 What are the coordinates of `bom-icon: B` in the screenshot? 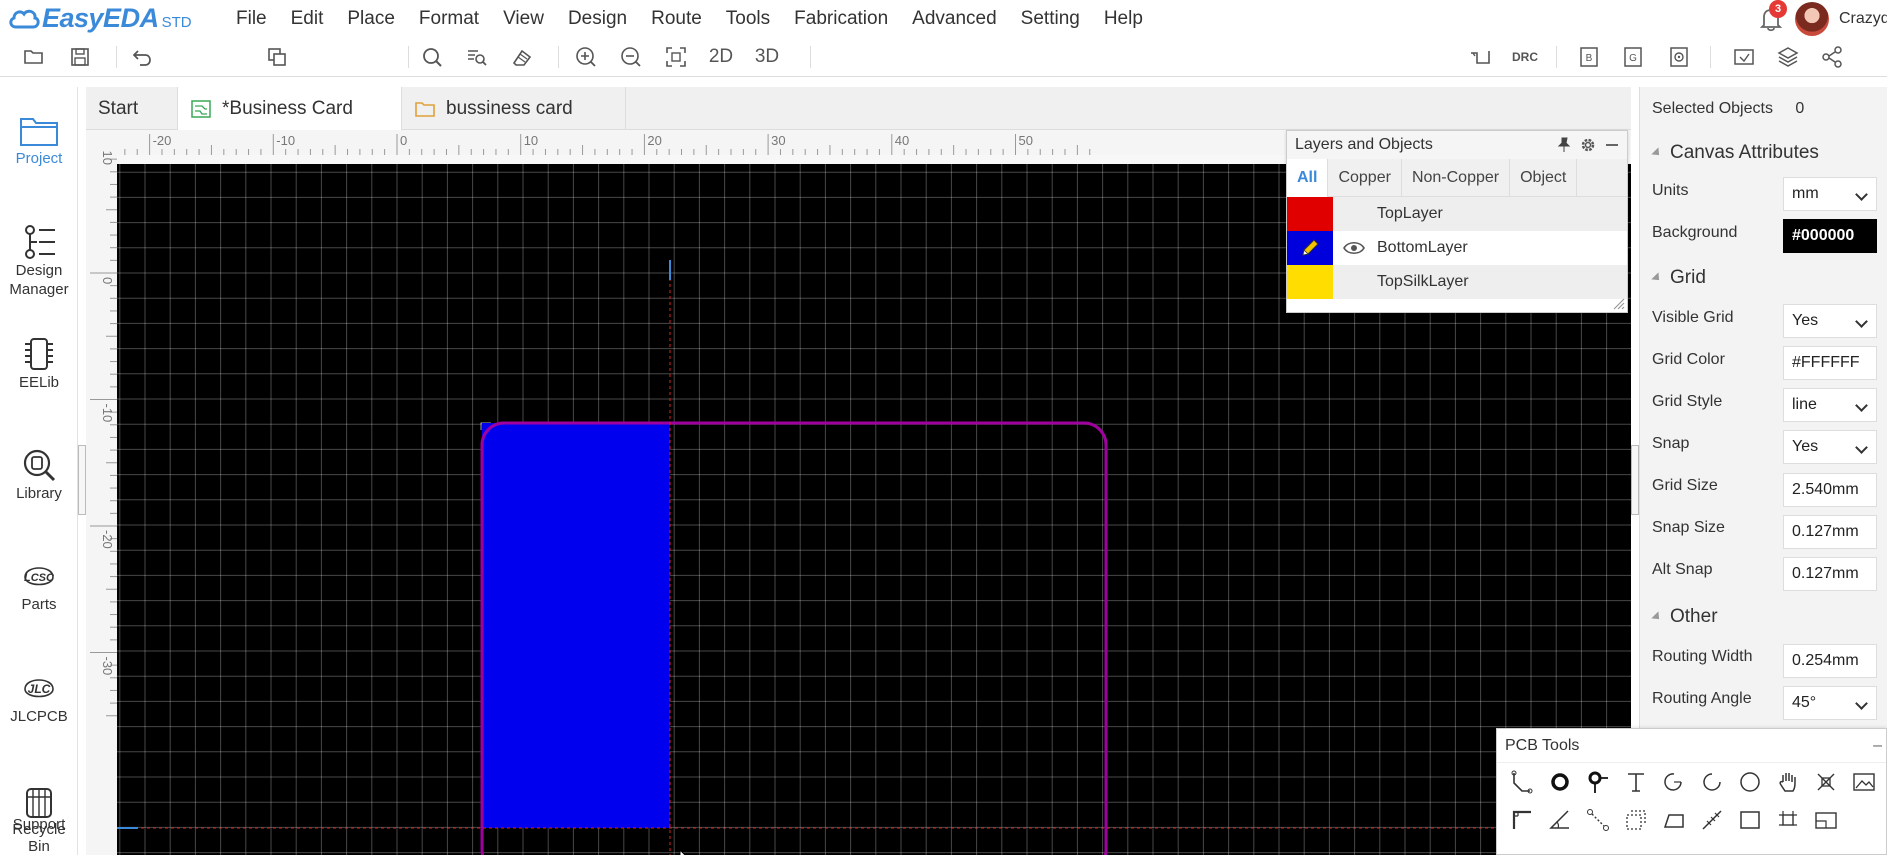 It's located at (1589, 57).